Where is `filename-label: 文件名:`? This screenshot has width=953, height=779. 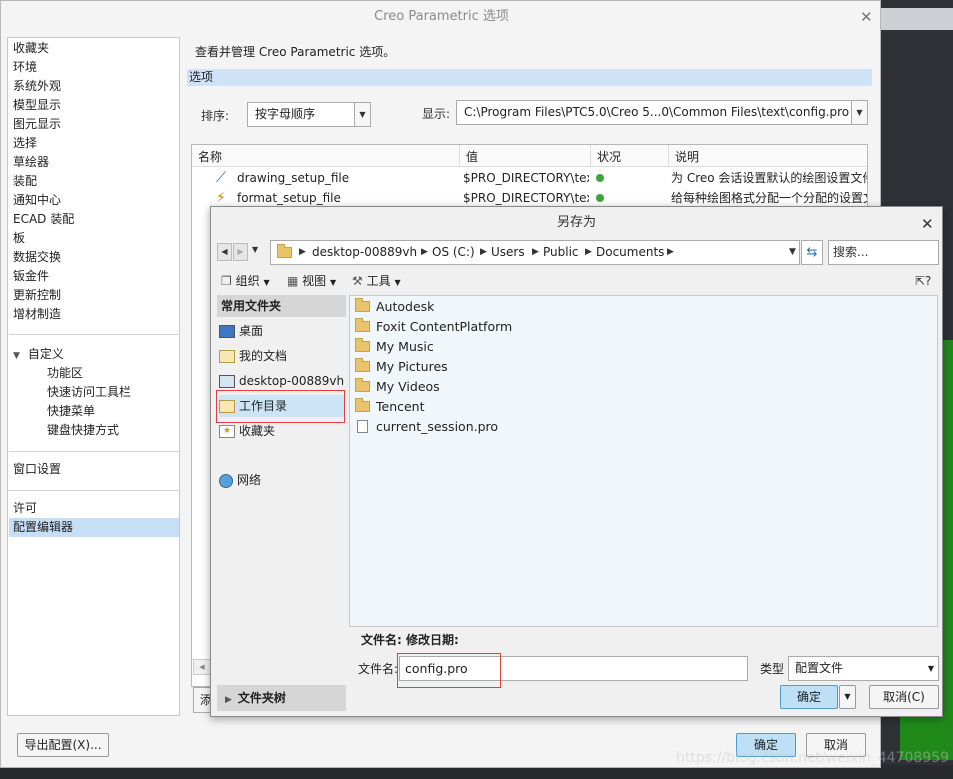
filename-label: 文件名: is located at coordinates (378, 669).